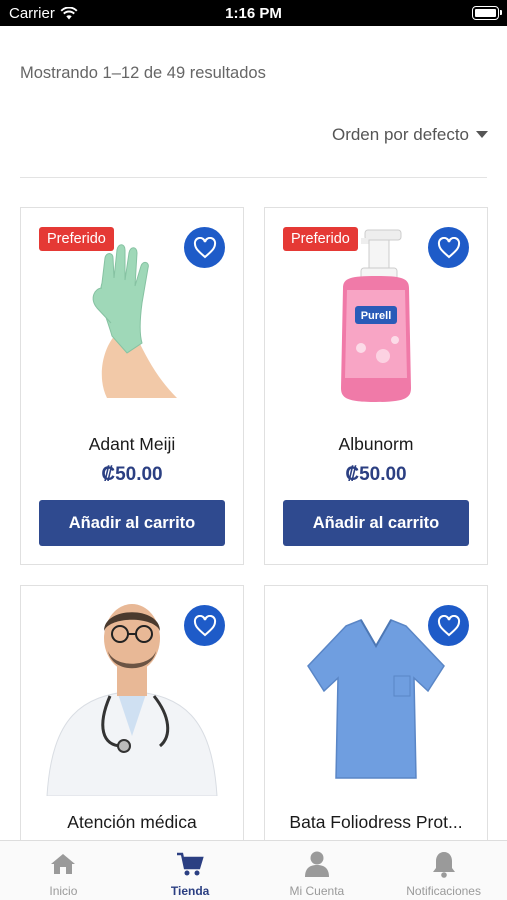 The width and height of the screenshot is (507, 900). Describe the element at coordinates (443, 891) in the screenshot. I see `tab-label: Notificaciones` at that location.